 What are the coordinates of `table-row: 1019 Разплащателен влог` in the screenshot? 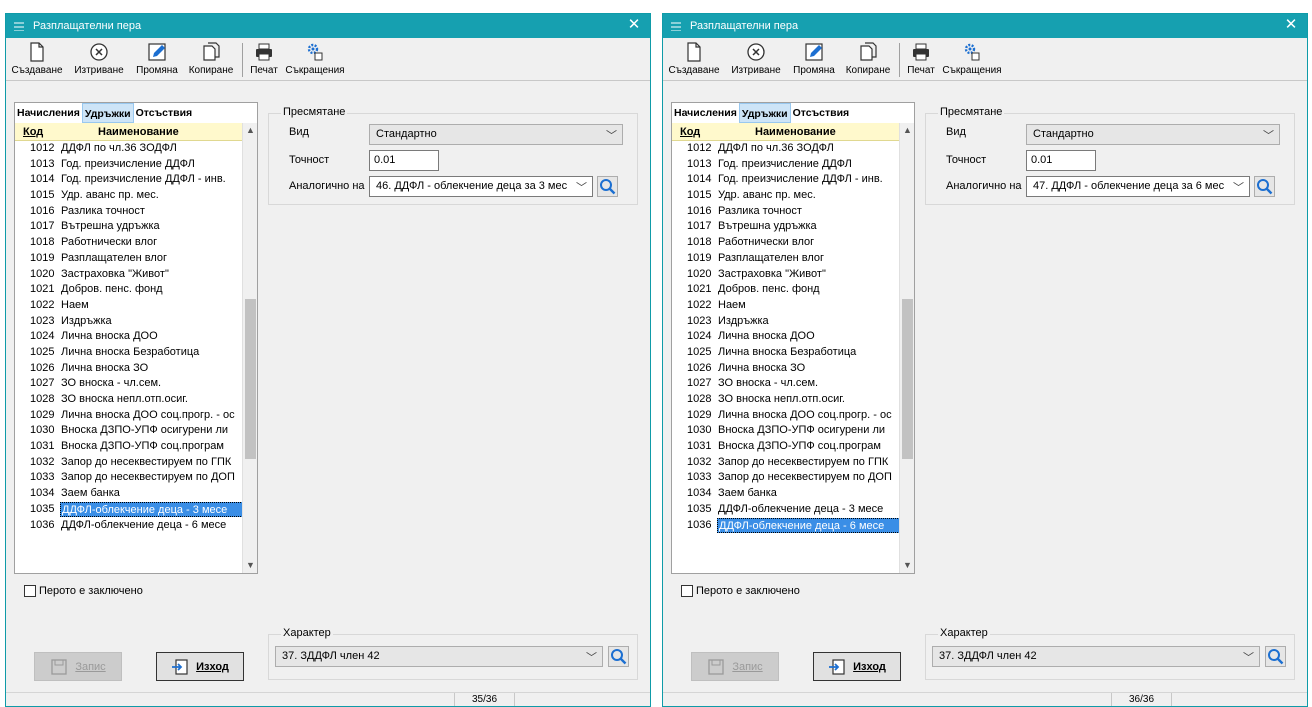 It's located at (129, 259).